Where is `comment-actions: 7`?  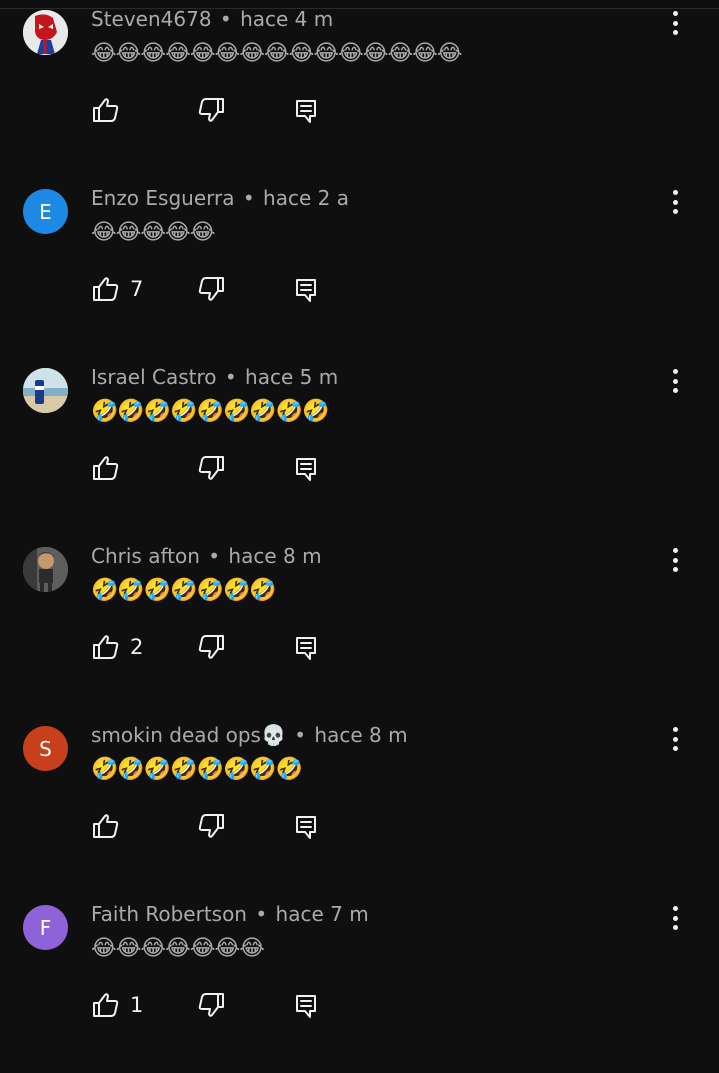 comment-actions: 7 is located at coordinates (211, 289).